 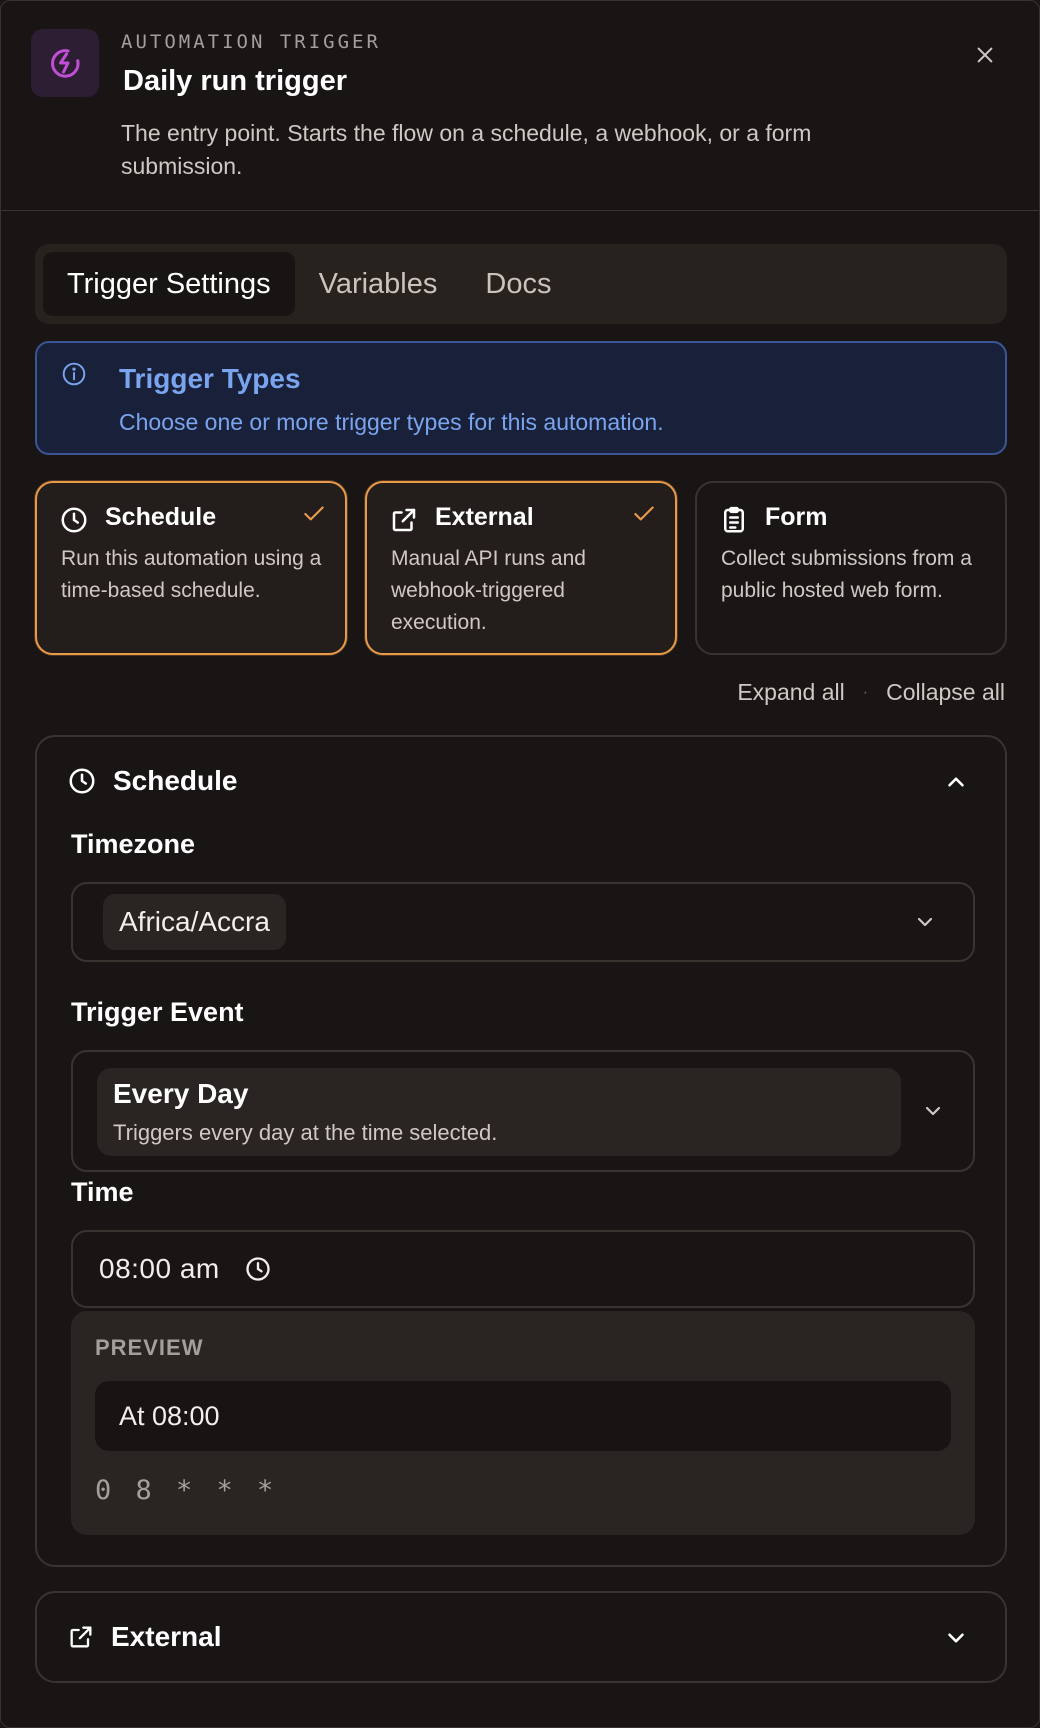 I want to click on tab-trigger-settings: Trigger Settings, so click(x=169, y=284).